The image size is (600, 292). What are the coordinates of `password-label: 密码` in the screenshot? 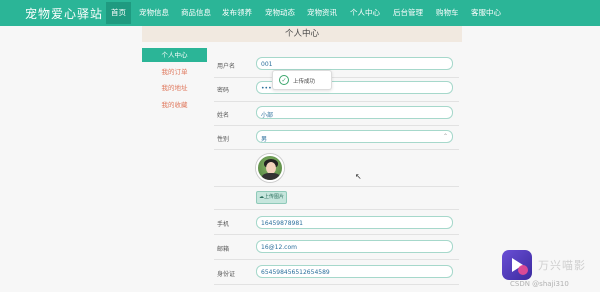 It's located at (223, 90).